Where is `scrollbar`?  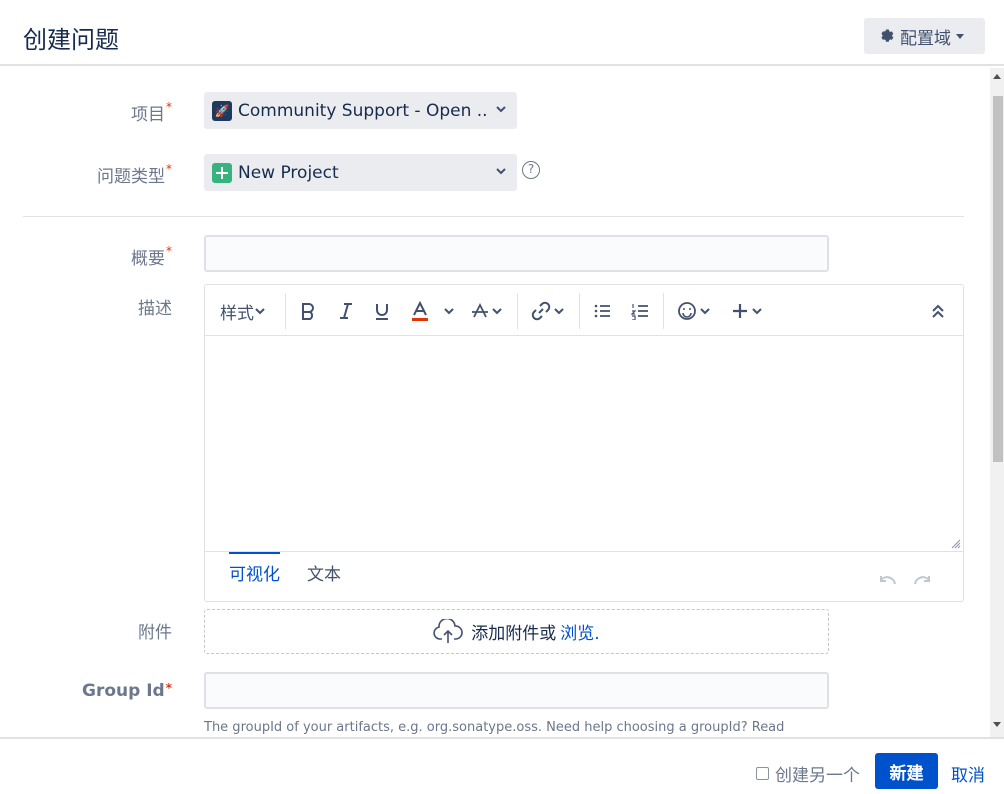 scrollbar is located at coordinates (997, 402).